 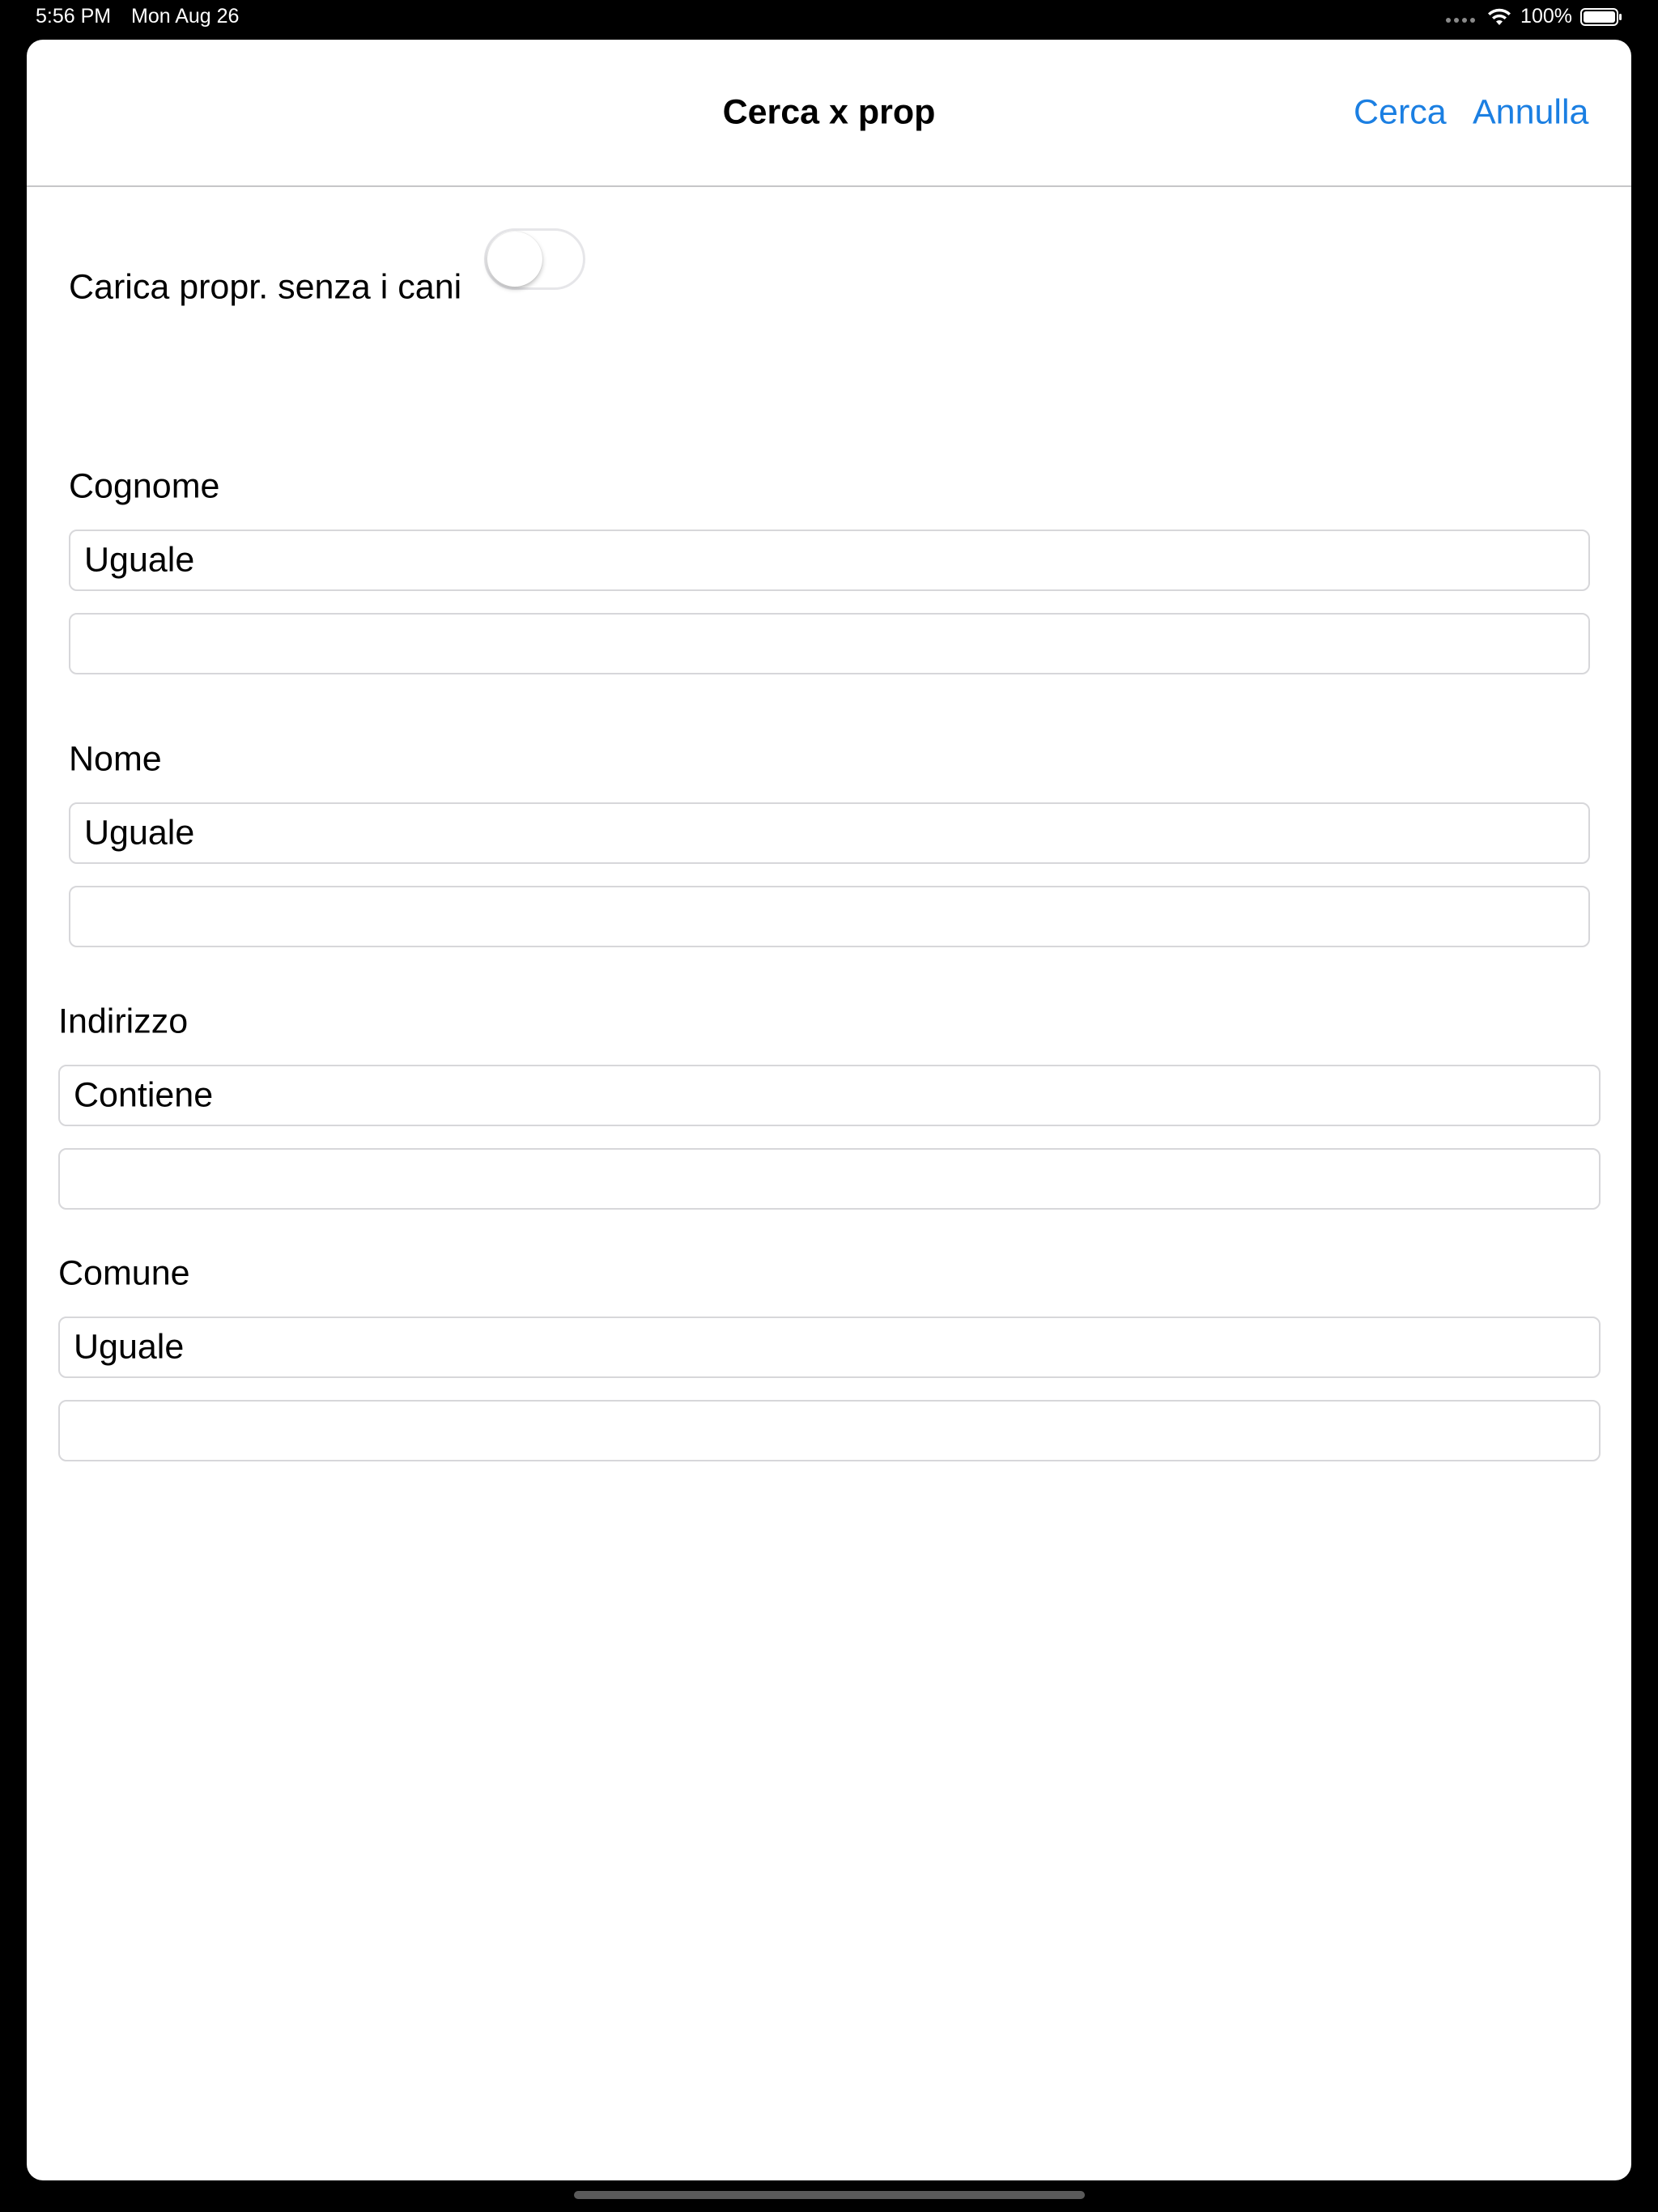 I want to click on home-indicator, so click(x=829, y=2195).